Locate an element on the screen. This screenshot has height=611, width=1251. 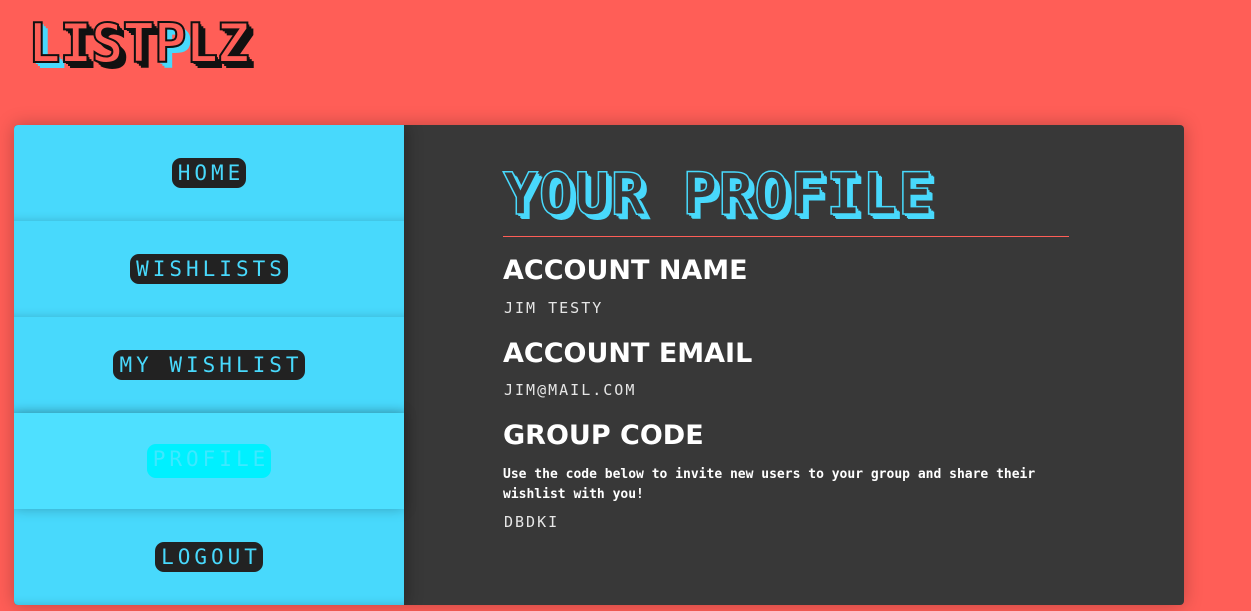
nav-label: Wishlists is located at coordinates (209, 269).